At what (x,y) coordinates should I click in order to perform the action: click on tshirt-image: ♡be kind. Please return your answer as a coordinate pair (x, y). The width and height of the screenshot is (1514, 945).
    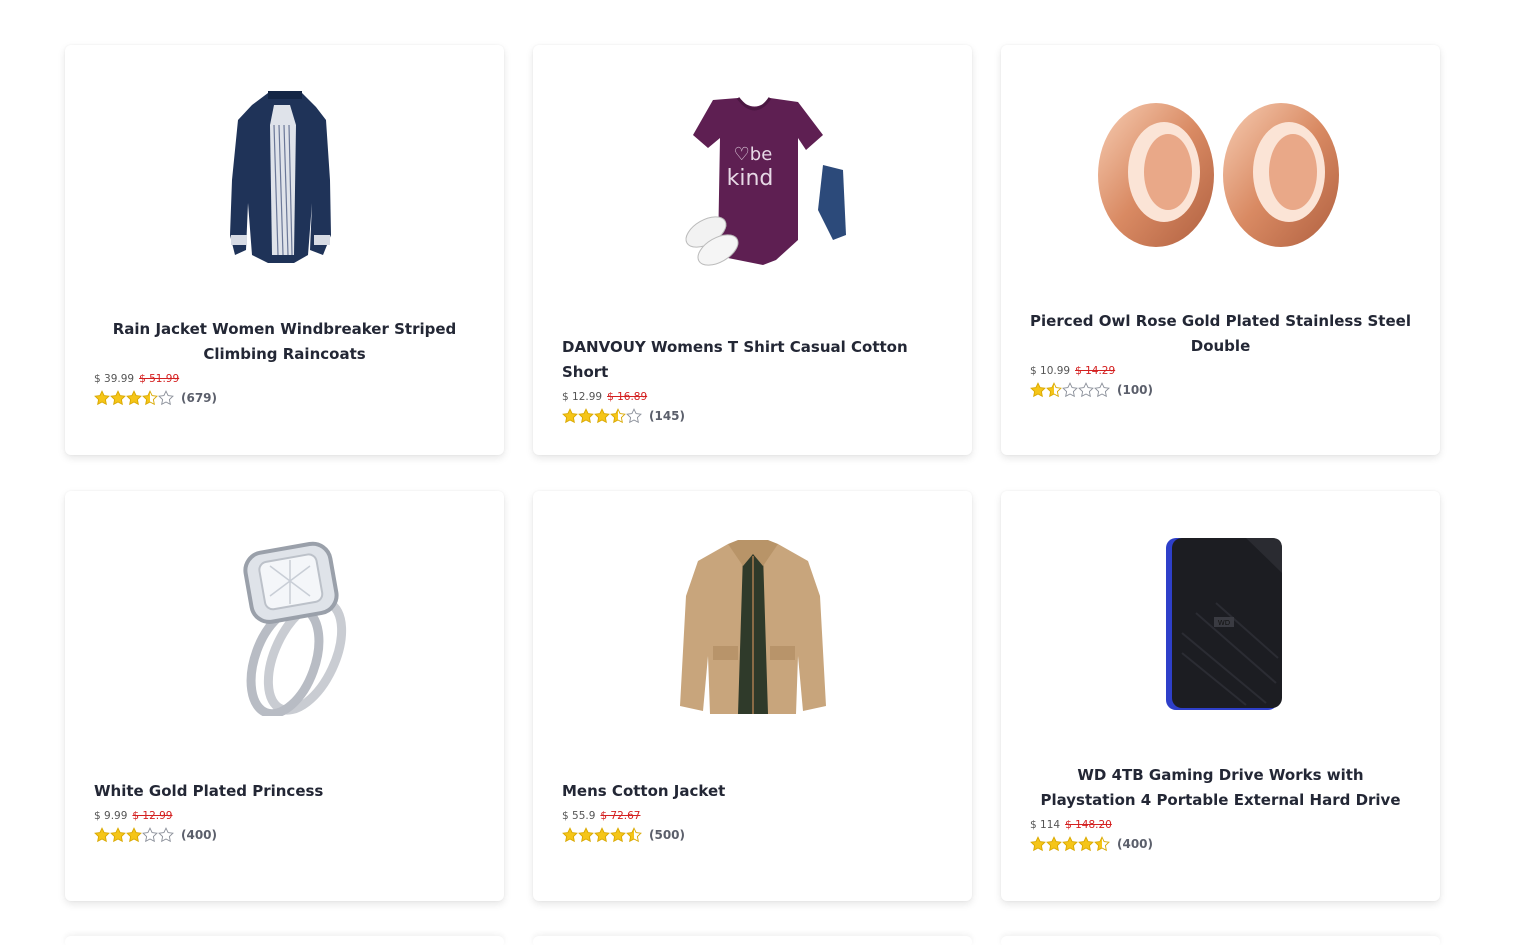
    Looking at the image, I should click on (753, 180).